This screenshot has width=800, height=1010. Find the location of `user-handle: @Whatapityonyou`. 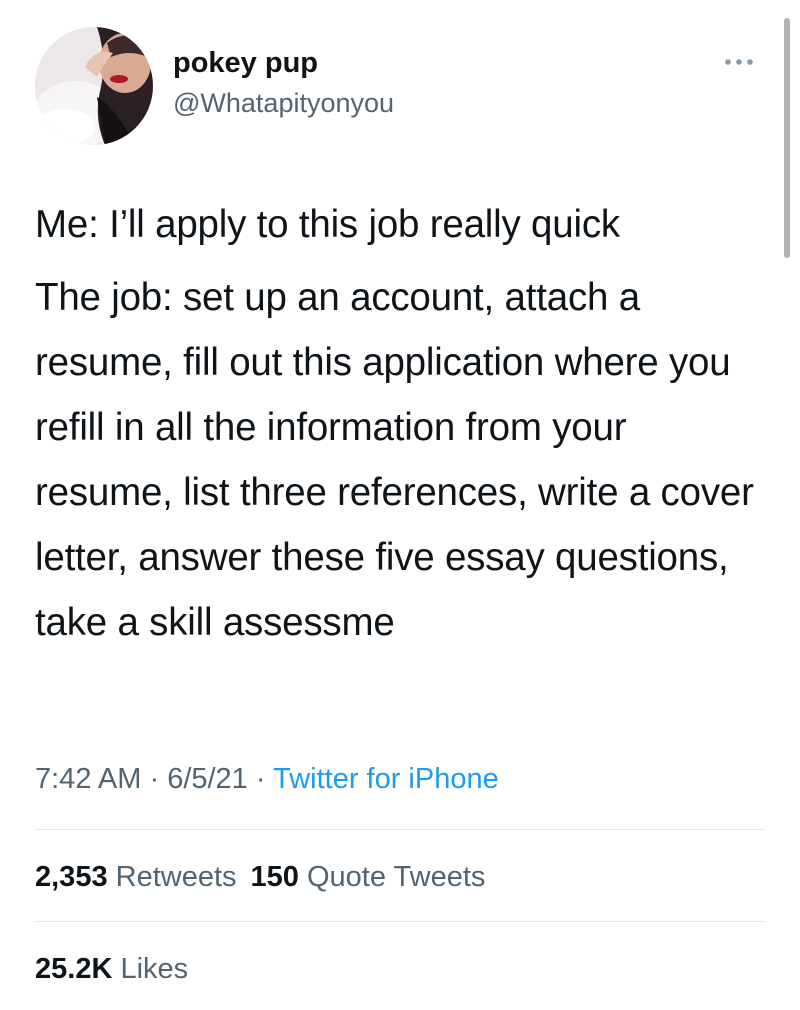

user-handle: @Whatapityonyou is located at coordinates (283, 103).